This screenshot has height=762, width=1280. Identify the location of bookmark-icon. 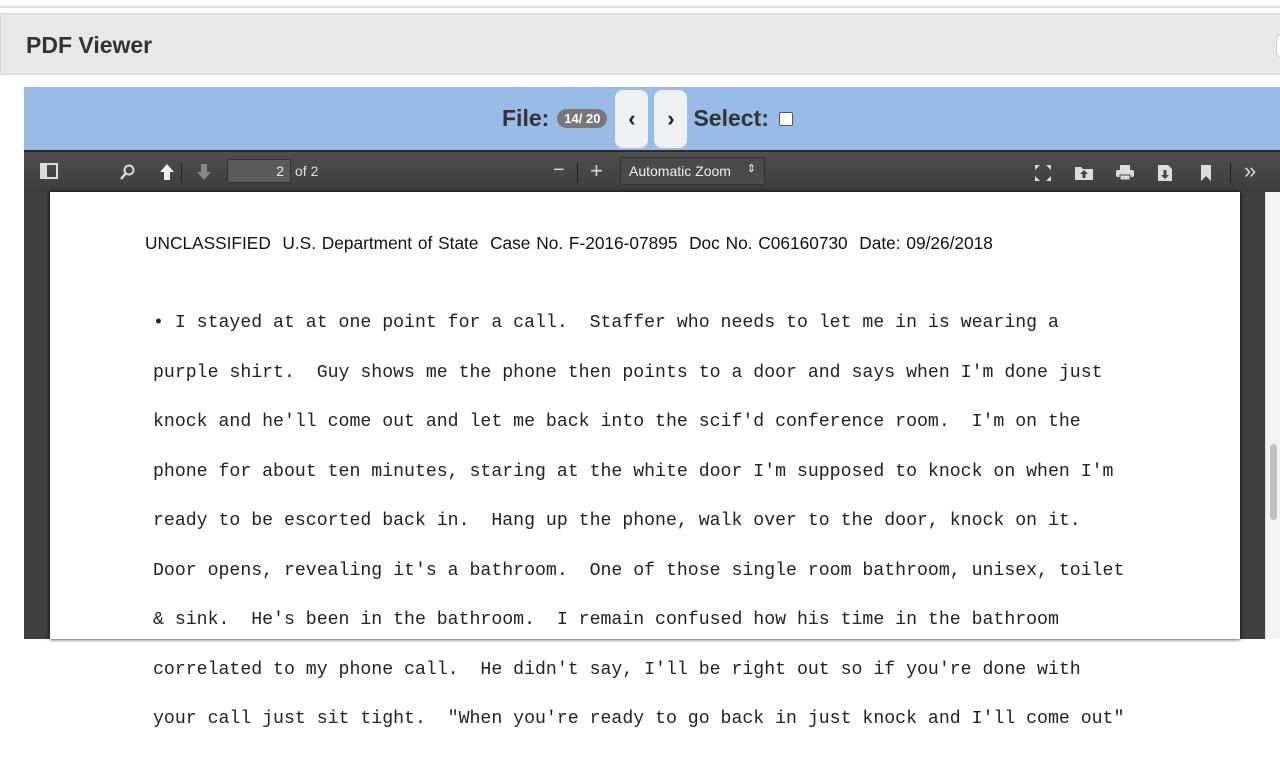
(1206, 173).